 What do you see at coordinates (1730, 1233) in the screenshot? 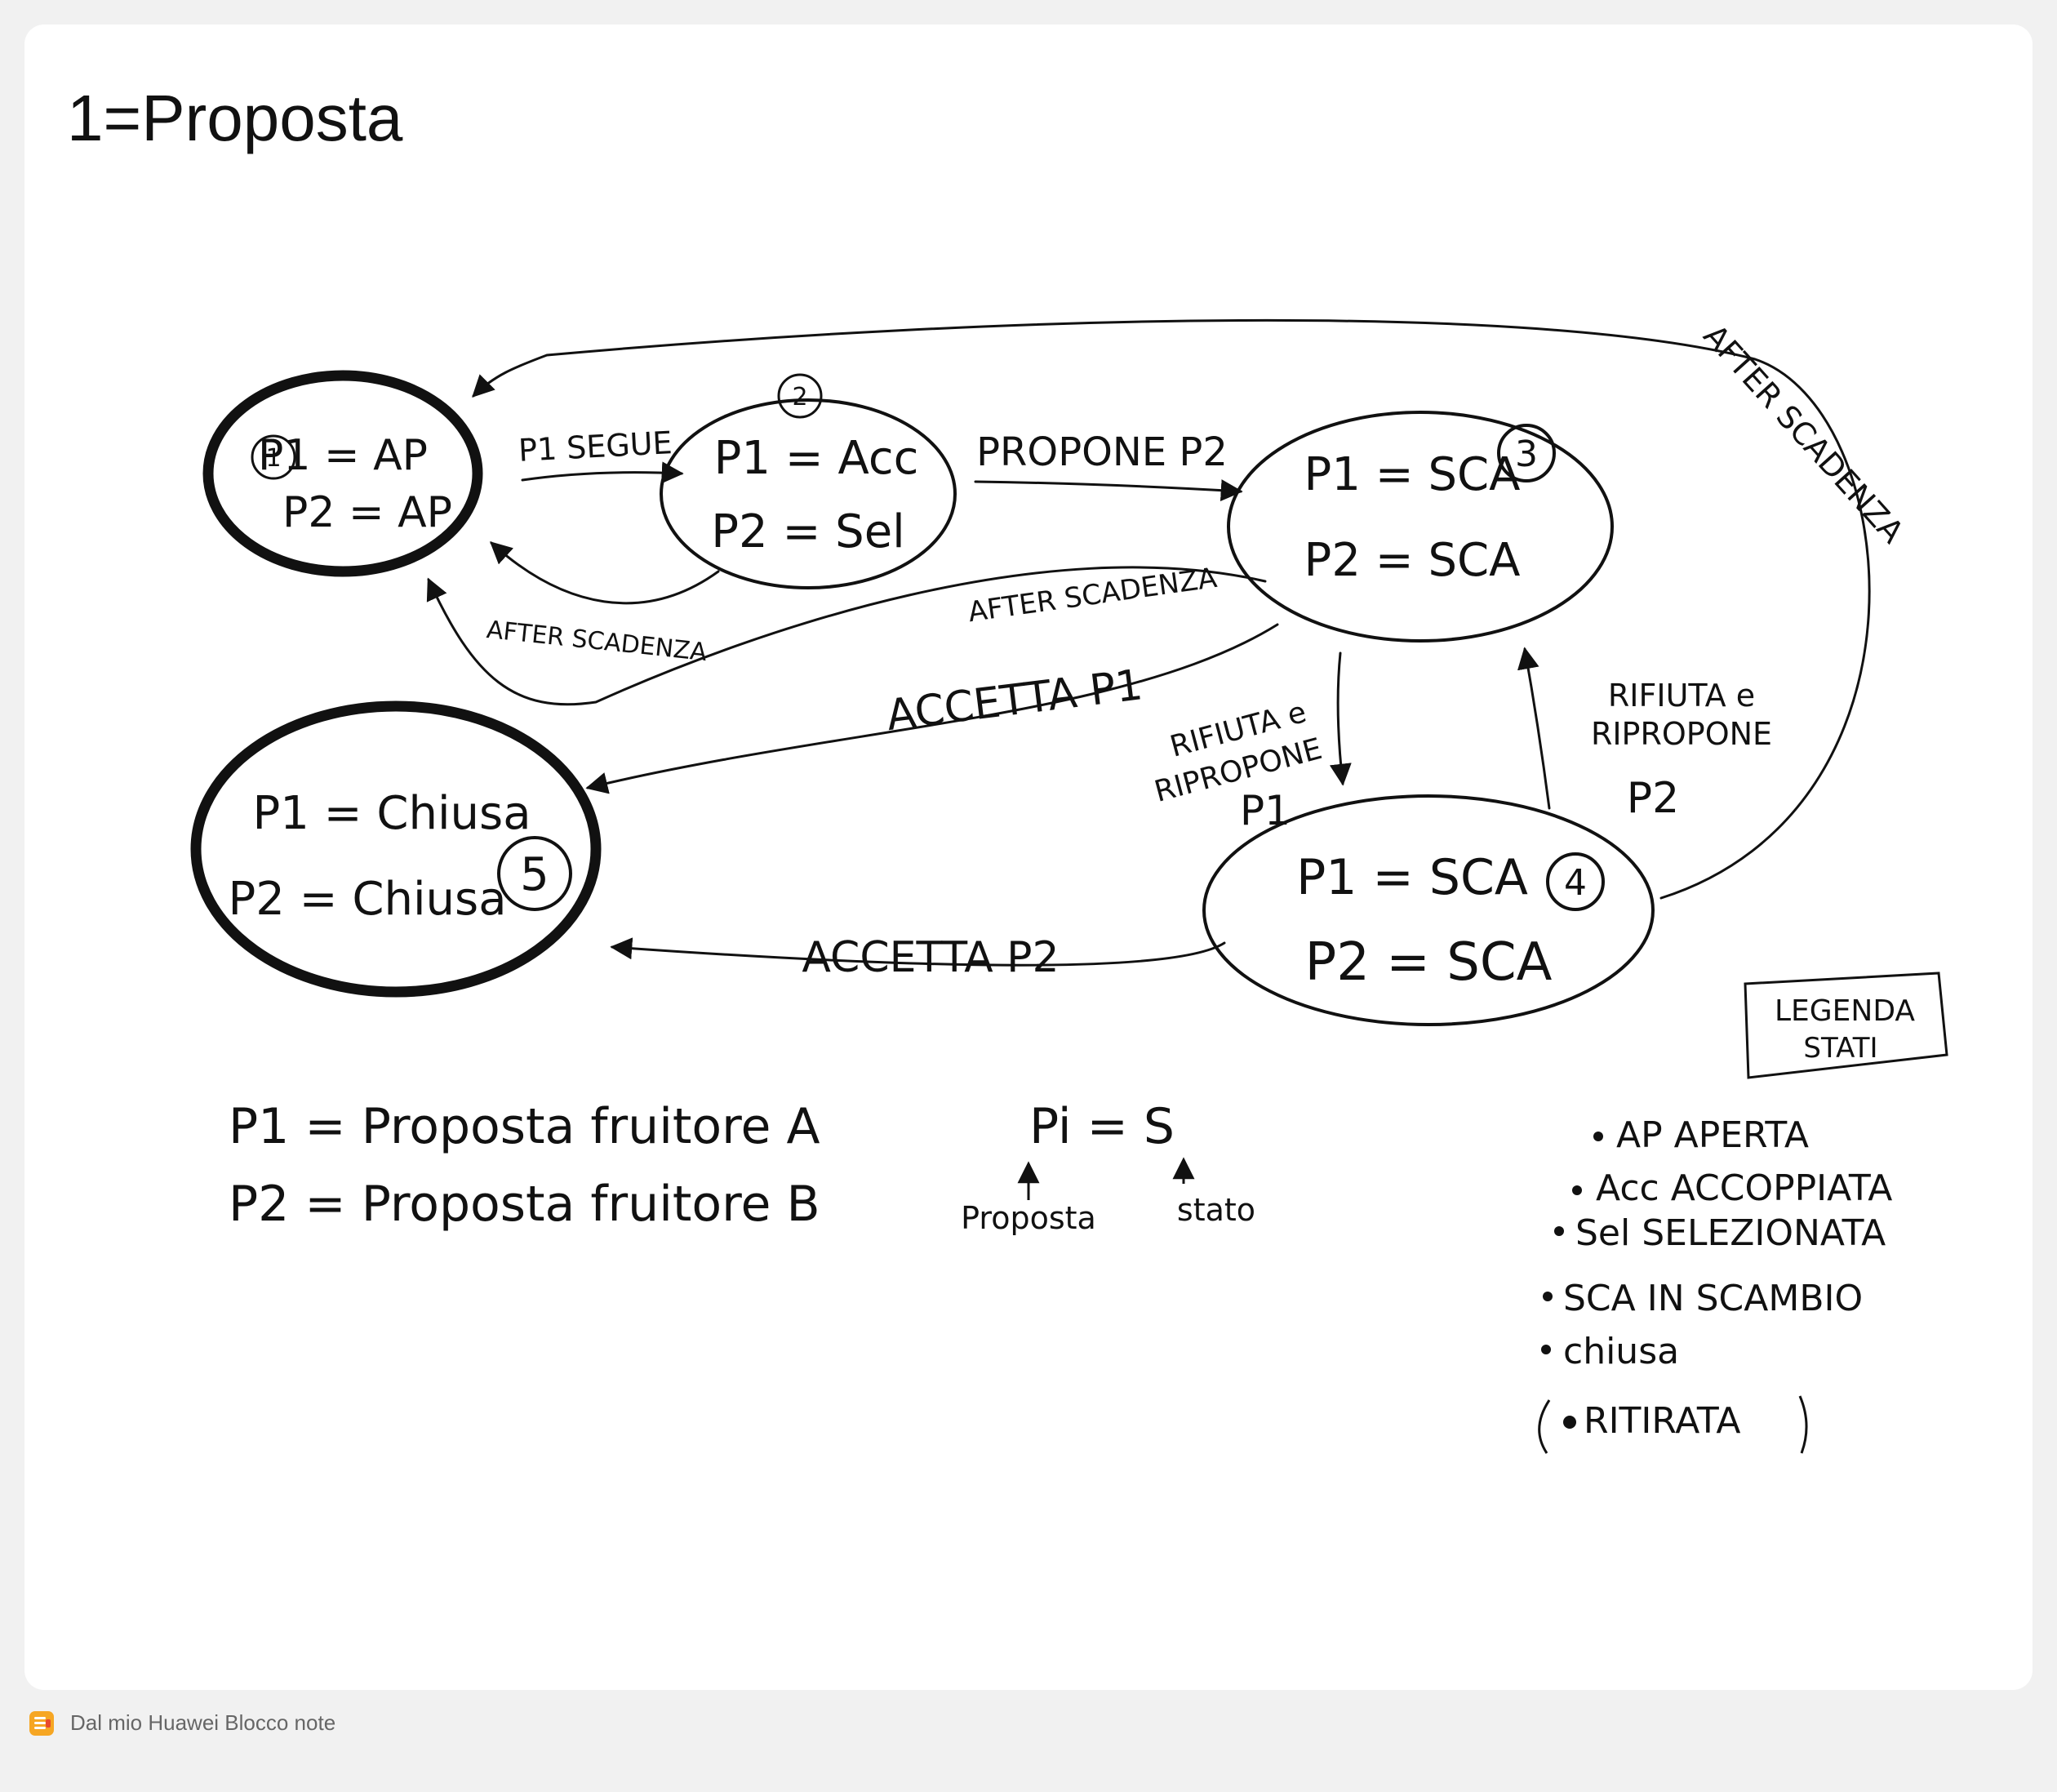
I see `legend-item-sel: Sel SELEZIONATA` at bounding box center [1730, 1233].